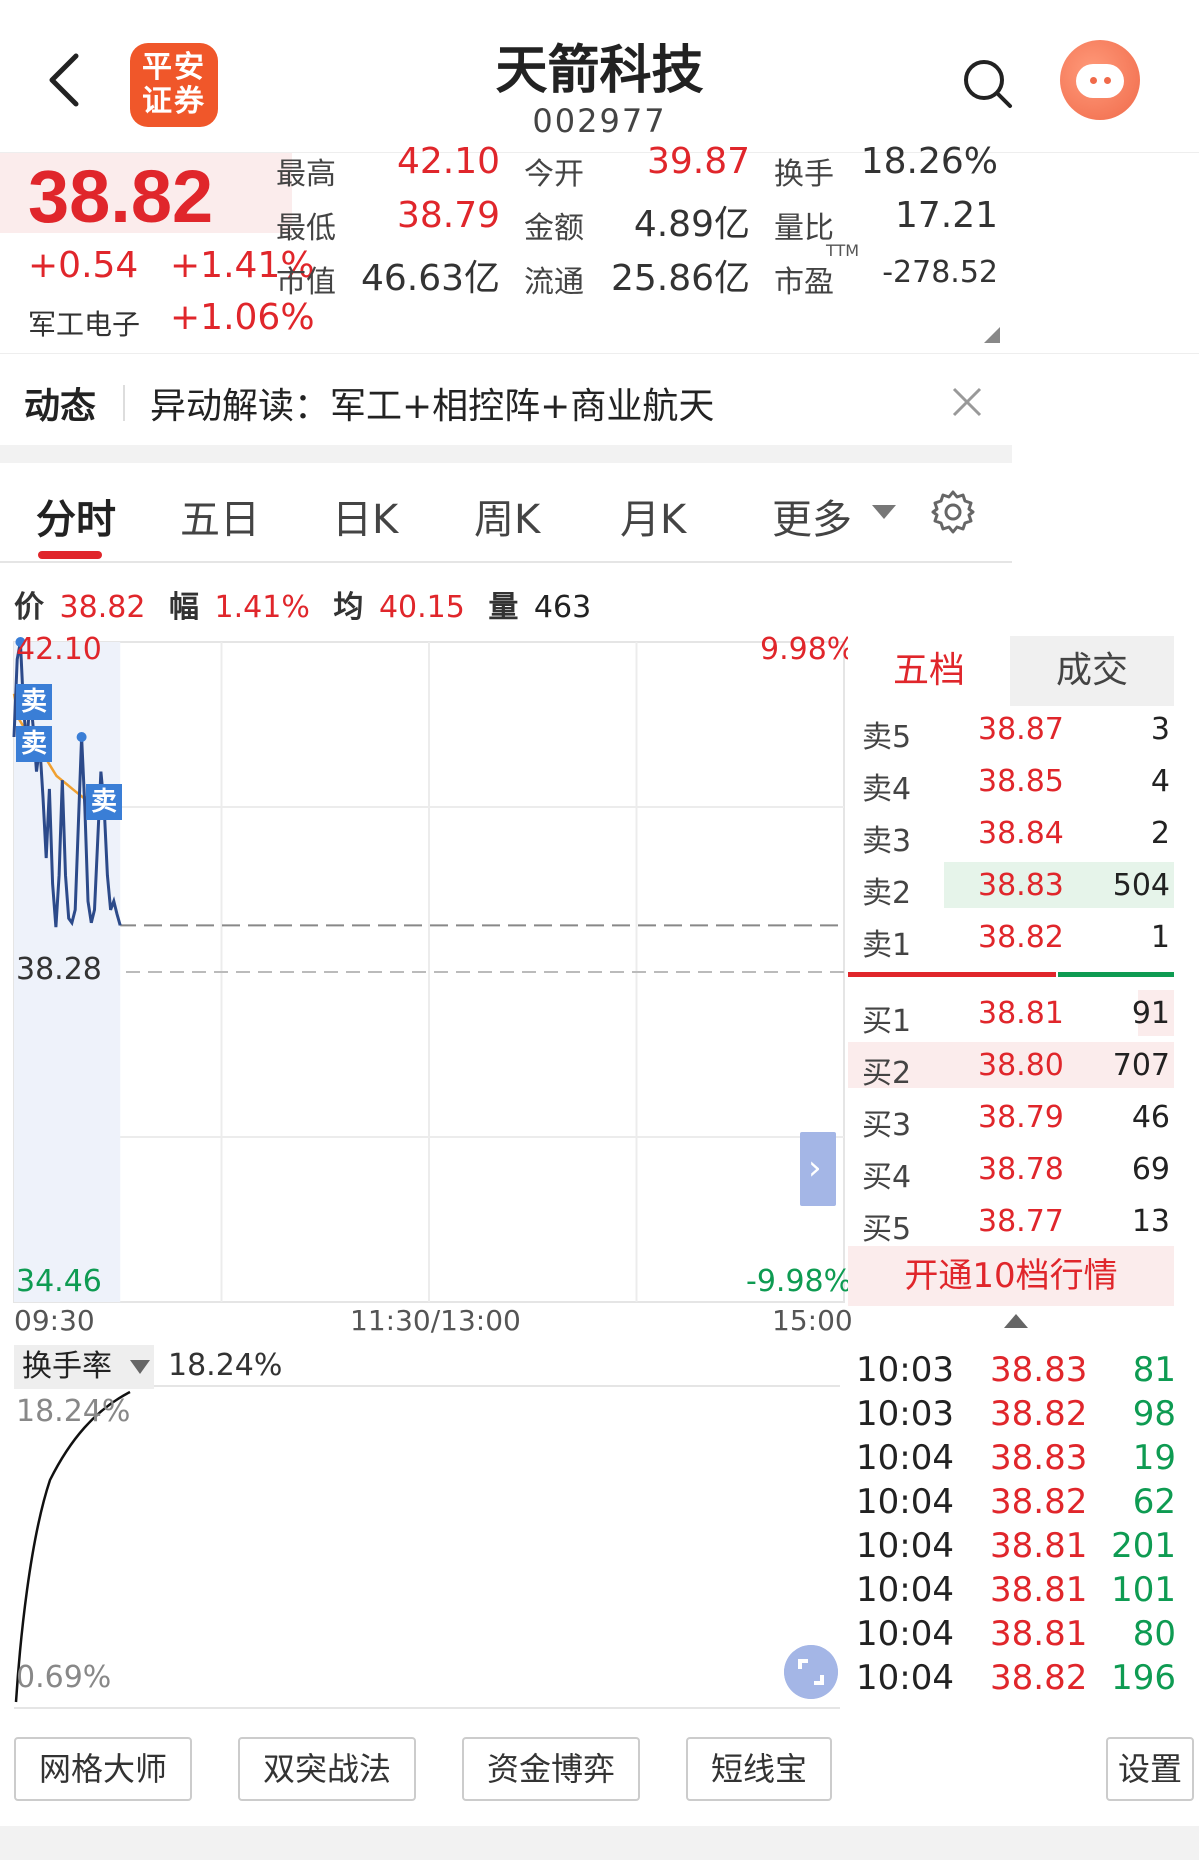  I want to click on bid-label: 买2, so click(887, 1073).